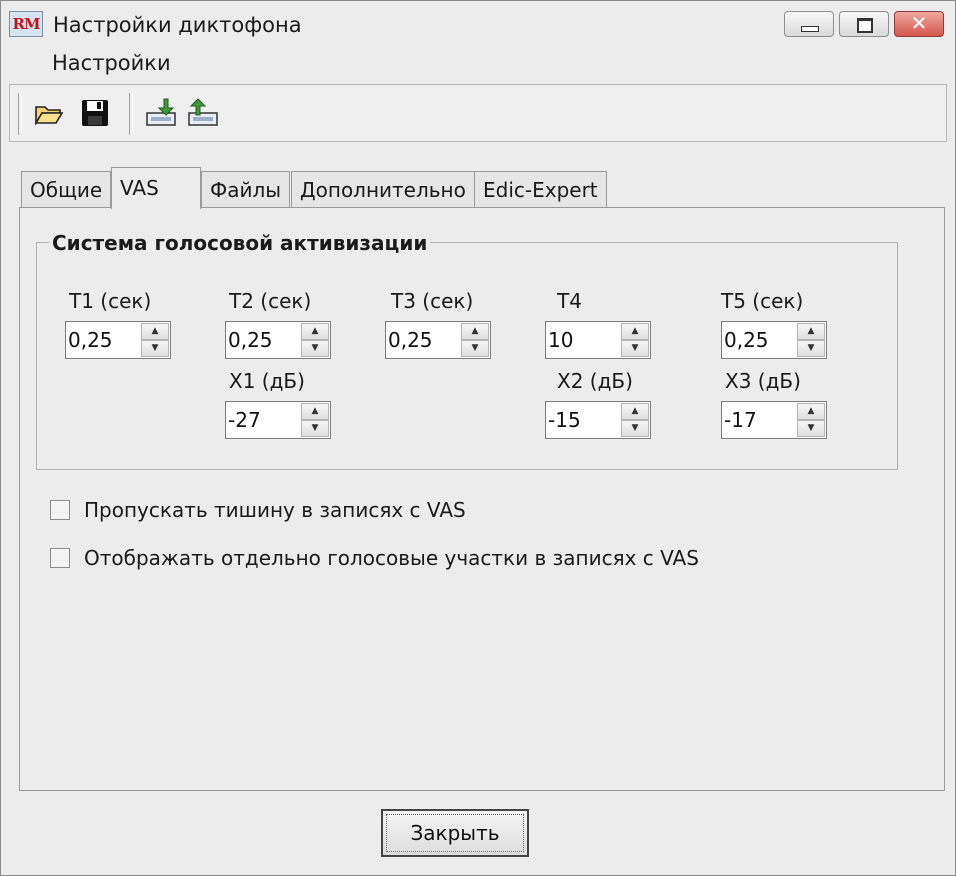  I want to click on t1-label: T1 (сек), so click(110, 301).